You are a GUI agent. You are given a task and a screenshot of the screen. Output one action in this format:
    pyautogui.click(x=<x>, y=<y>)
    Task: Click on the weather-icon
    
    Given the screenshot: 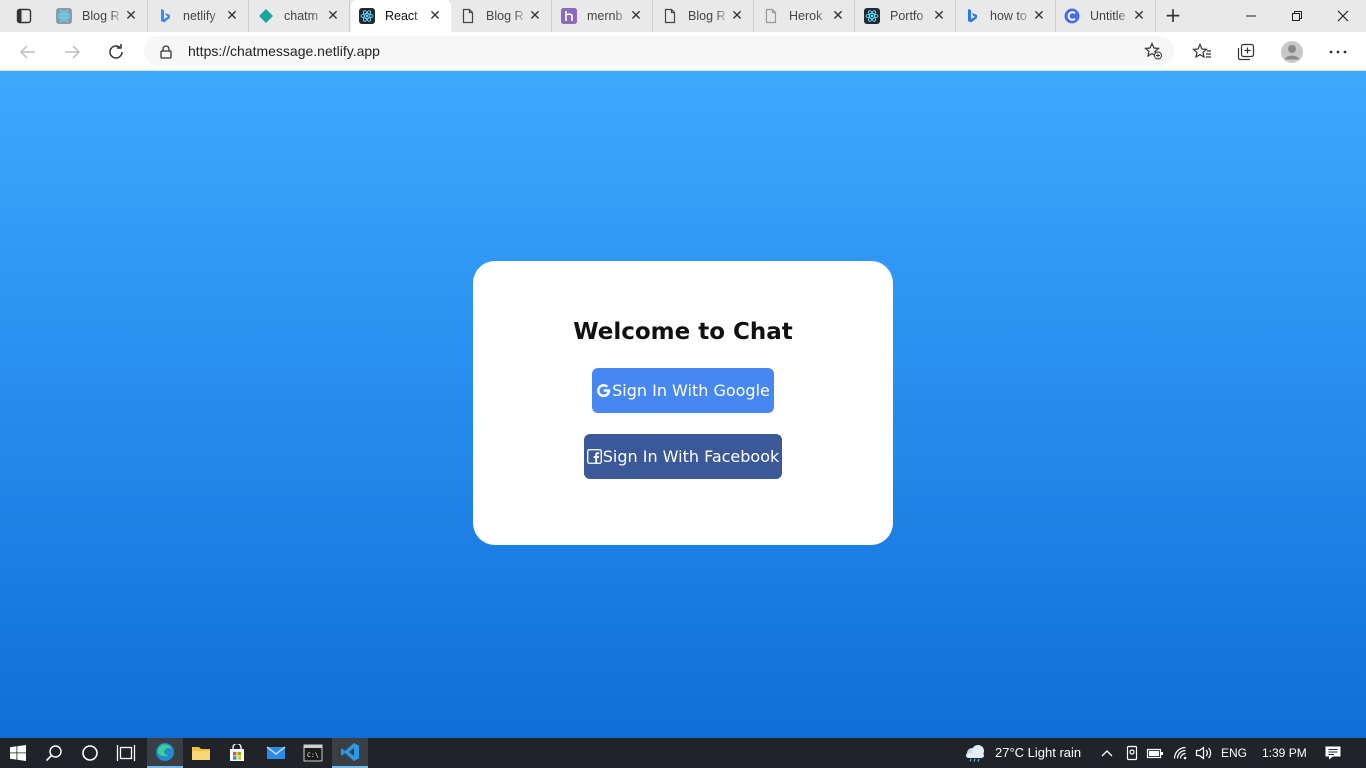 What is the action you would take?
    pyautogui.click(x=975, y=753)
    